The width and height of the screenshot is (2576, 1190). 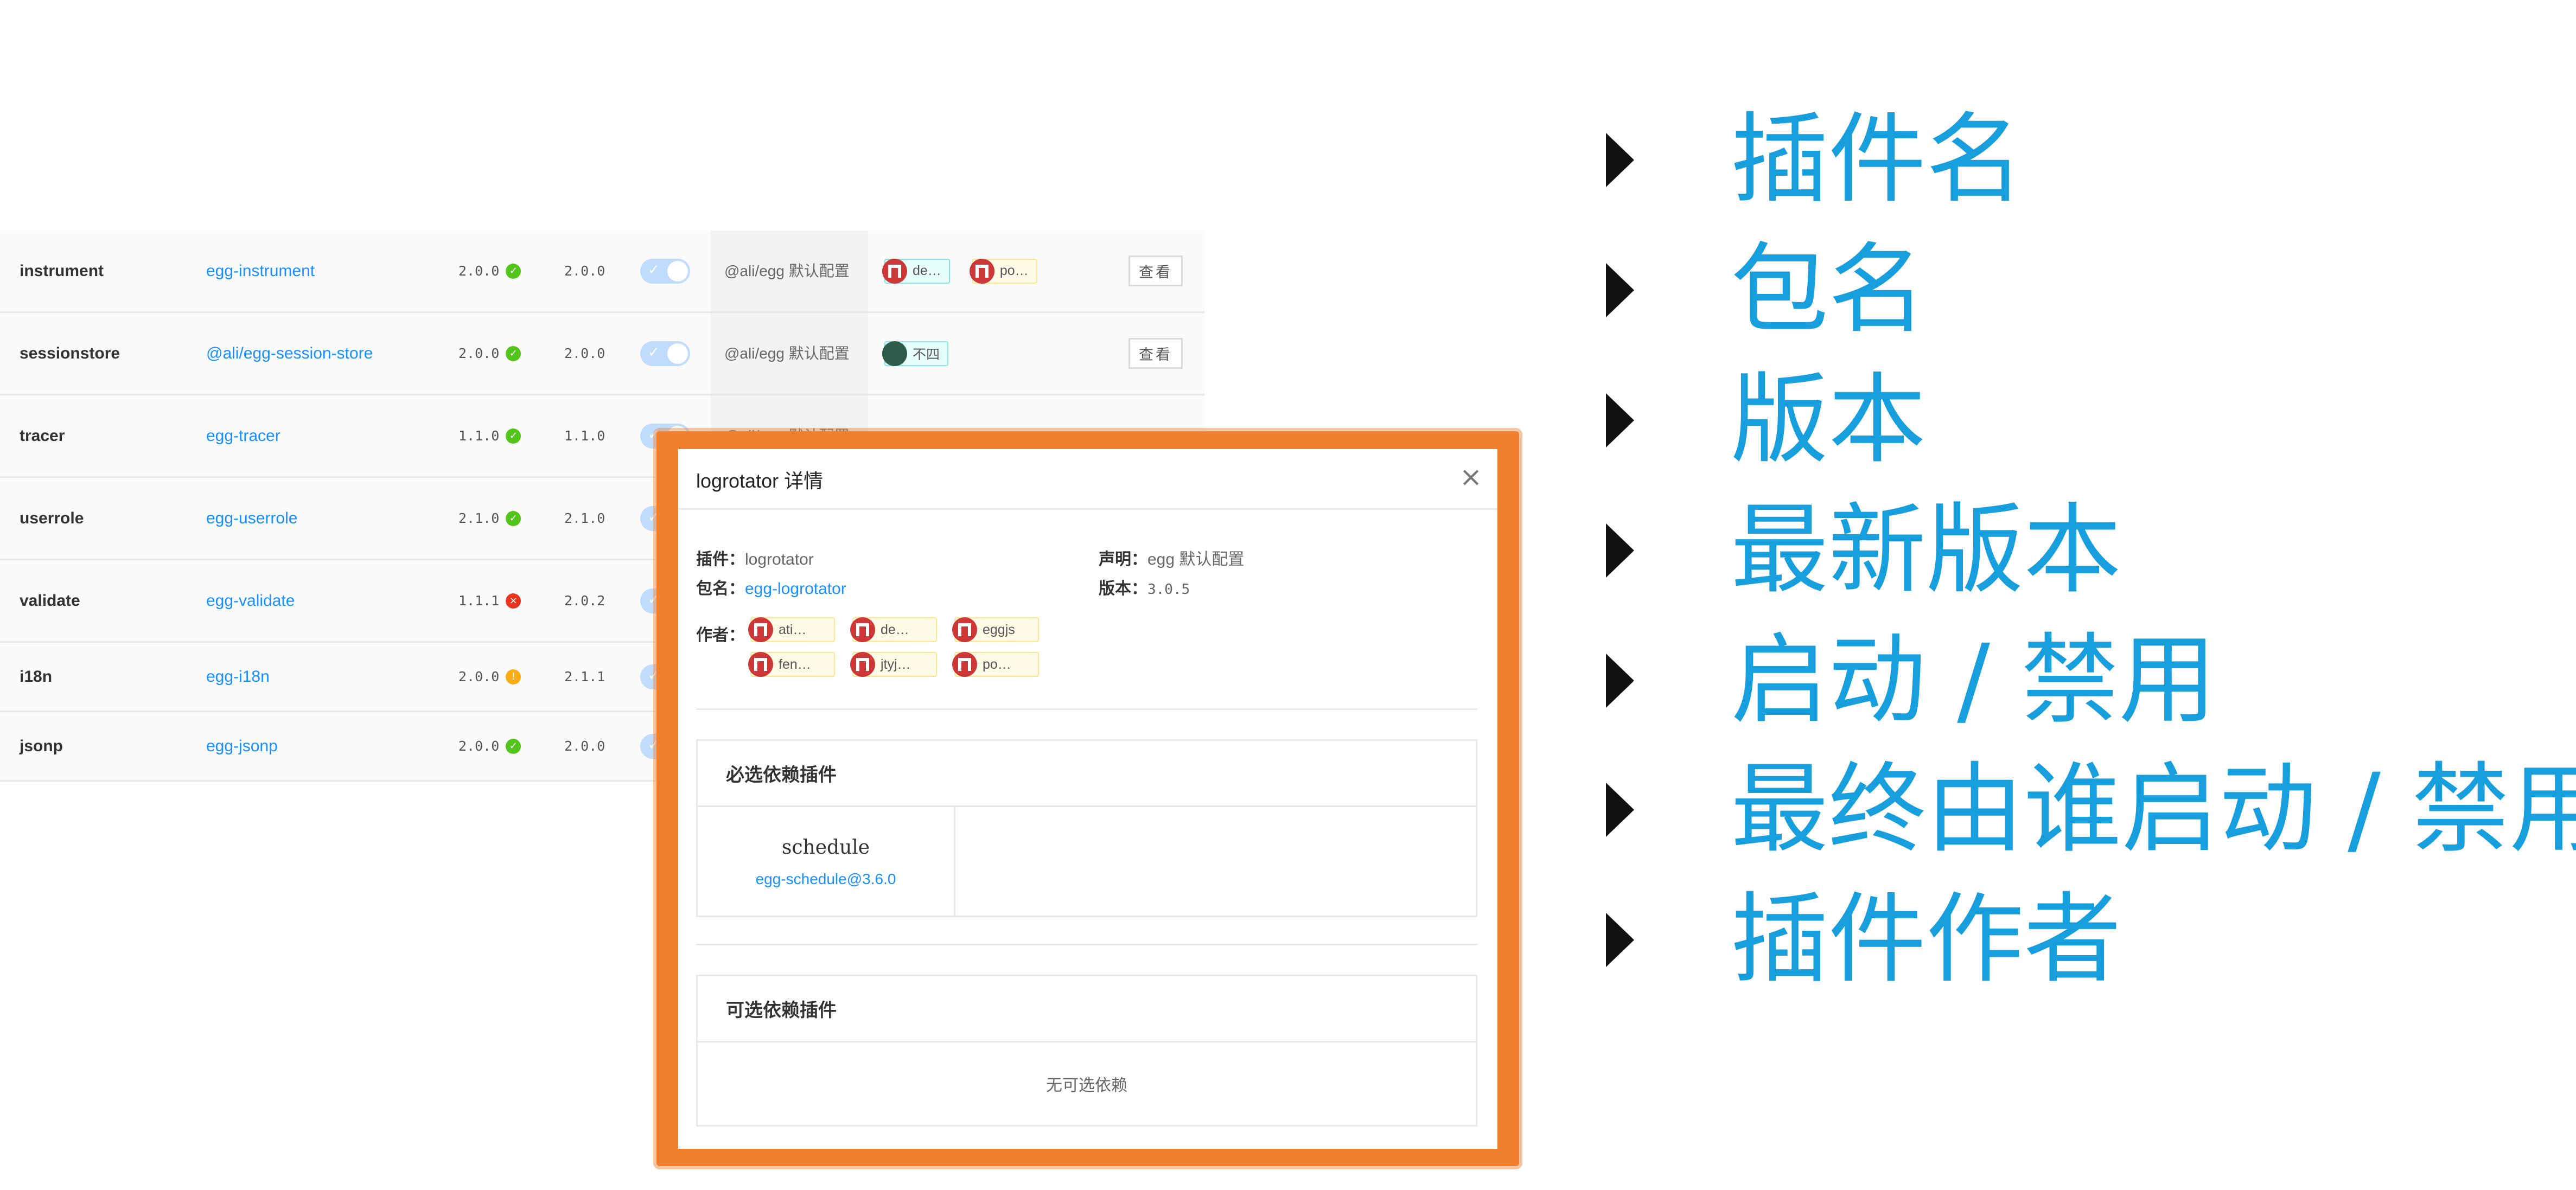 What do you see at coordinates (2091, 810) in the screenshot?
I see `feature-item: 最终由谁启动 / 禁用` at bounding box center [2091, 810].